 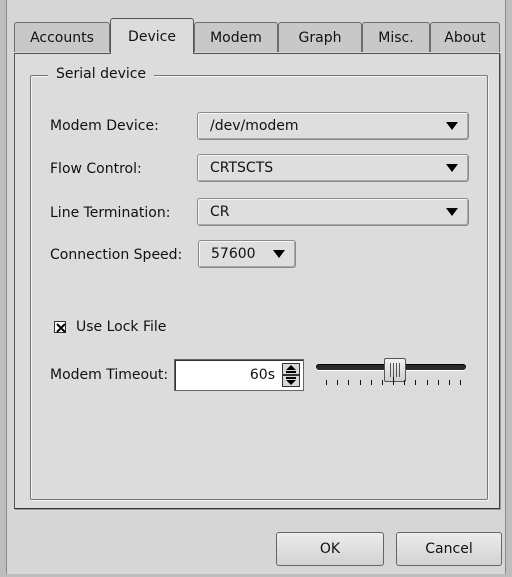 What do you see at coordinates (152, 36) in the screenshot?
I see `tab-device: Device` at bounding box center [152, 36].